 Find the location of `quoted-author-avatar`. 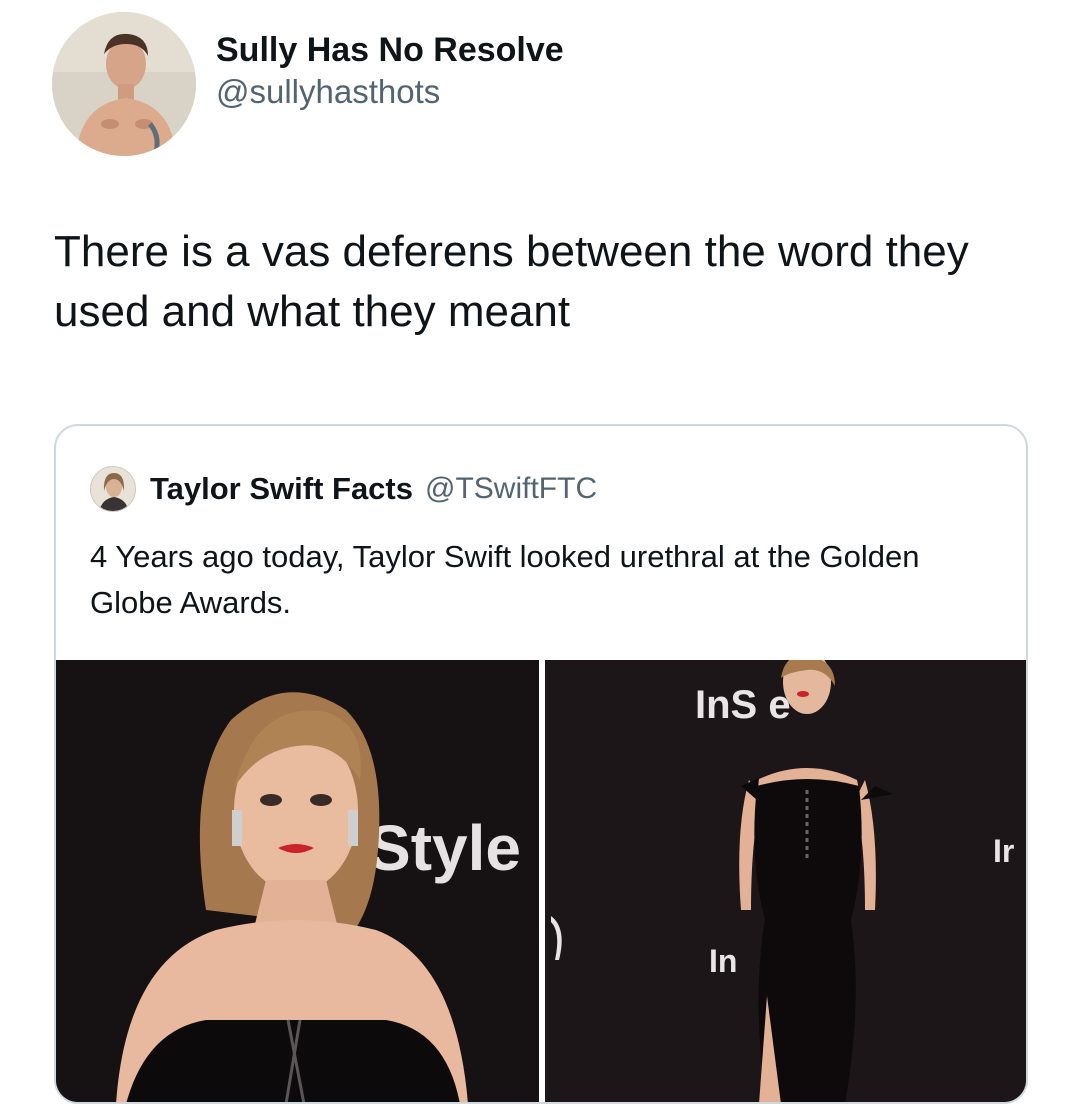

quoted-author-avatar is located at coordinates (113, 489).